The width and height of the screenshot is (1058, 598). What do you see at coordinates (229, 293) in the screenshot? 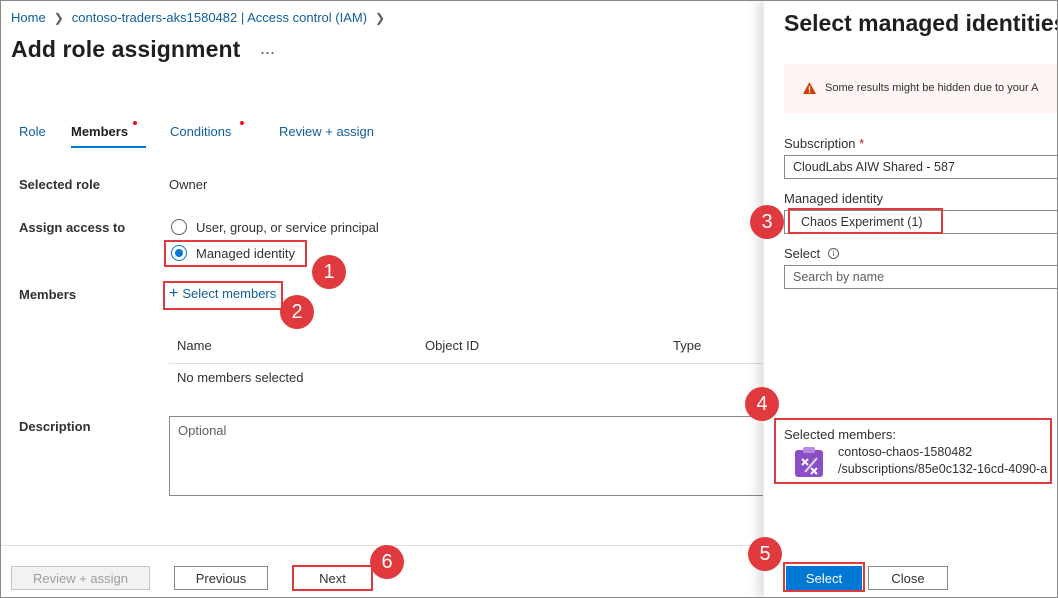
I see `select-members-label: Select members` at bounding box center [229, 293].